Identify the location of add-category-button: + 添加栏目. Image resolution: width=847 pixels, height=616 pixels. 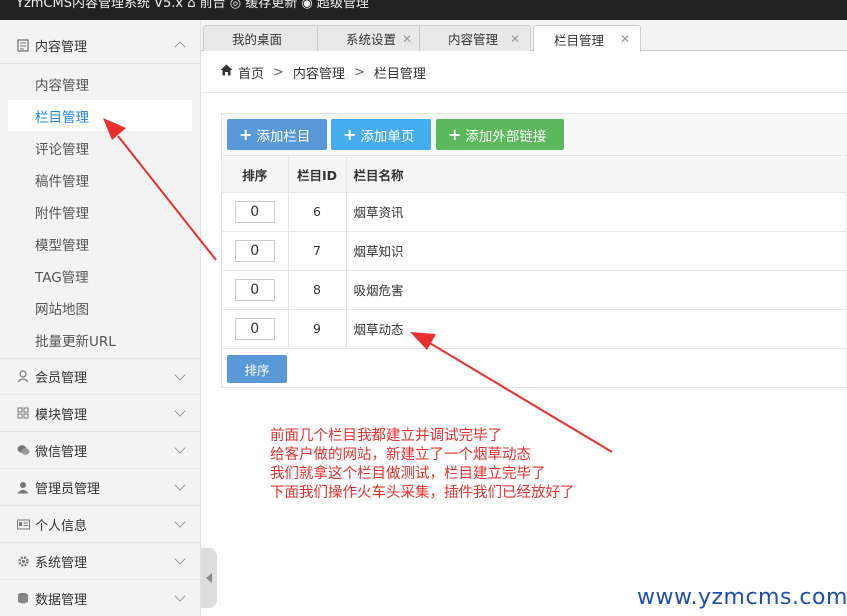
(277, 134).